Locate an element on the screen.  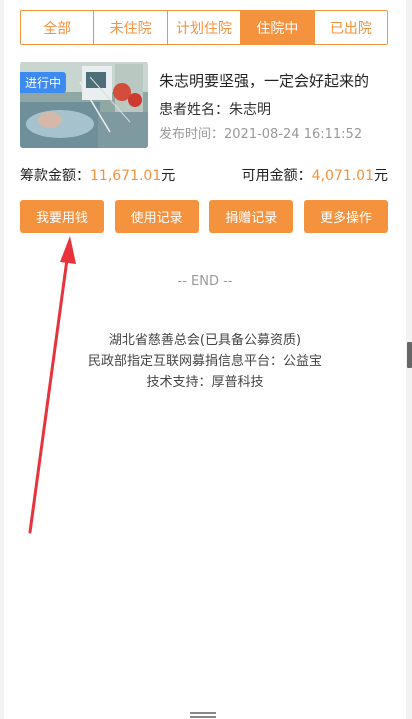
footer-line-support: 技术支持：厚普科技 is located at coordinates (205, 382).